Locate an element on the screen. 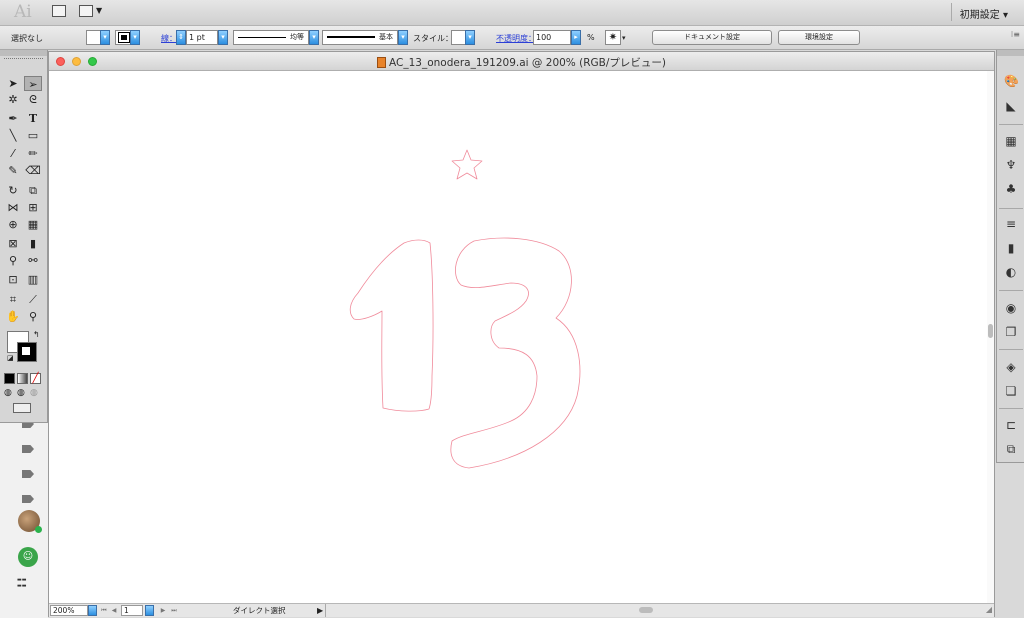 The image size is (1024, 618). first-artboard-icon: ⏮ is located at coordinates (104, 610).